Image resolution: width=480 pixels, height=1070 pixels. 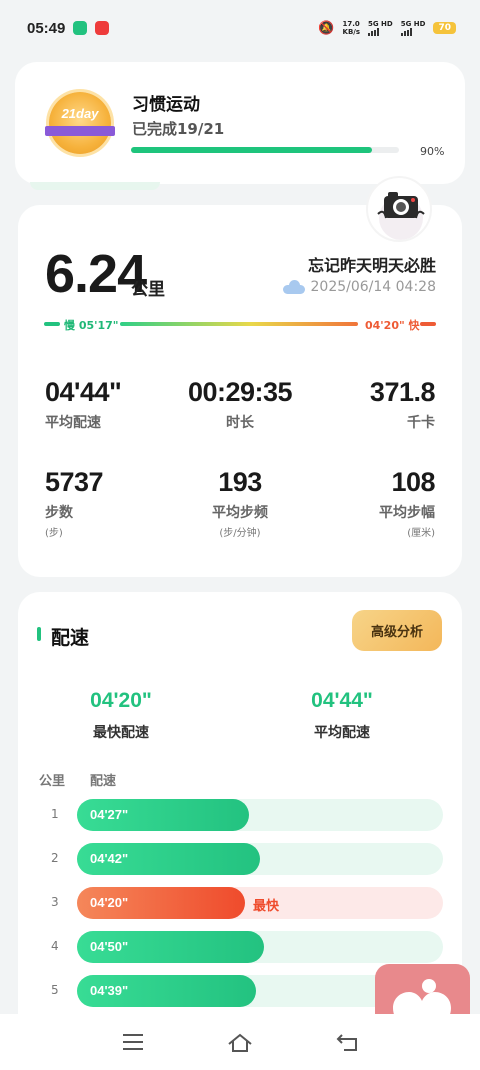 I want to click on home-icon, so click(x=240, y=1043).